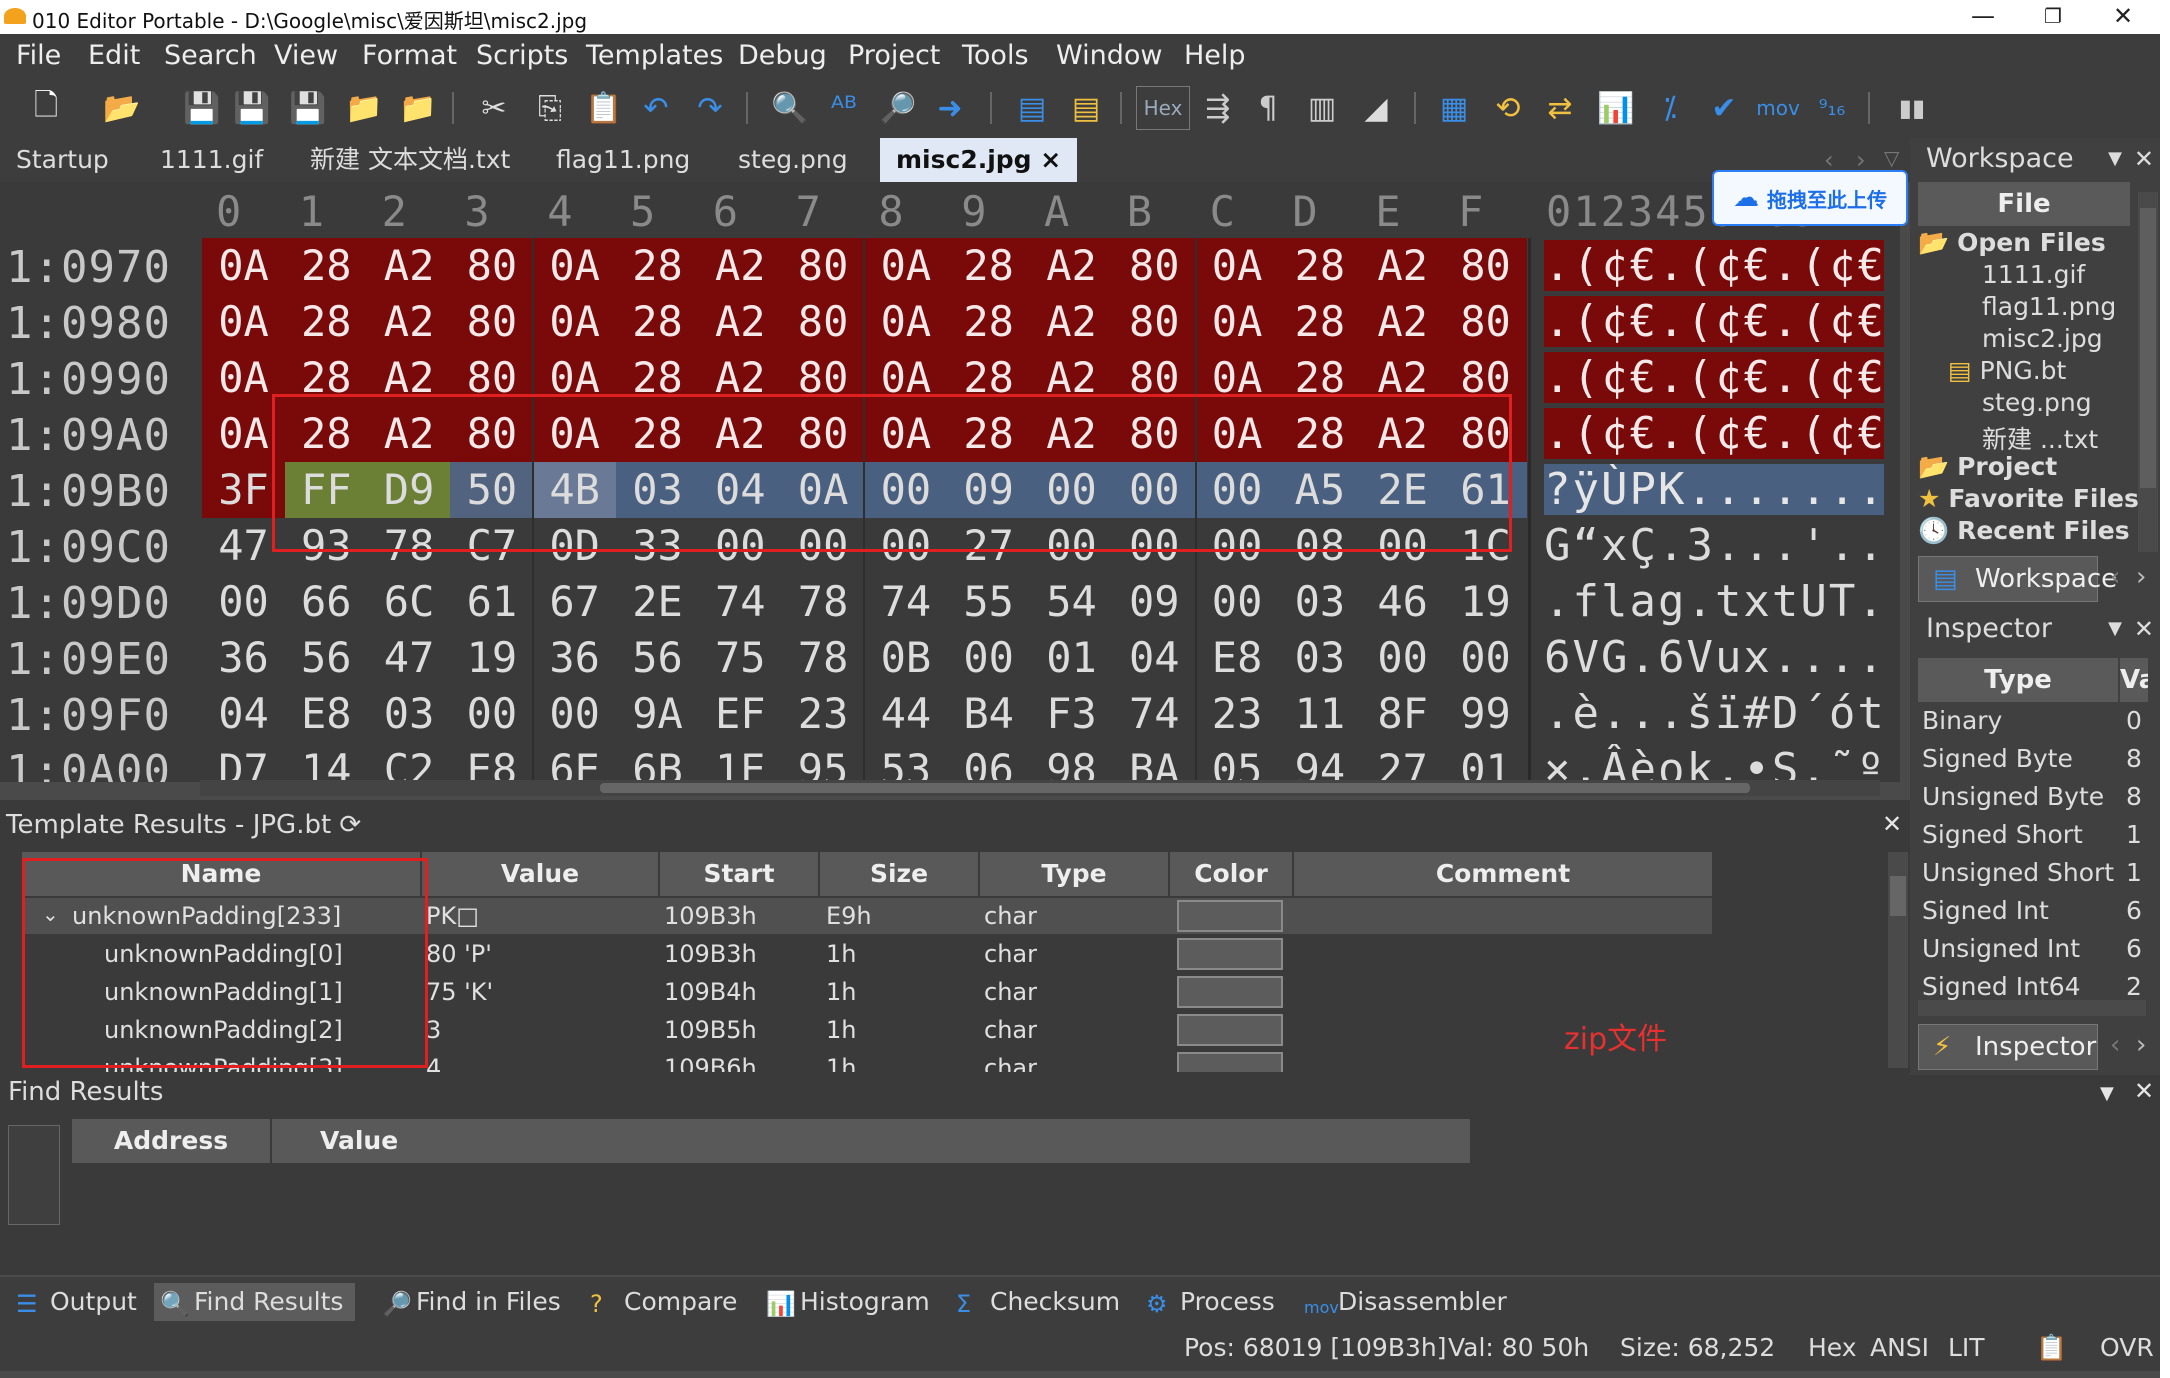  What do you see at coordinates (1319, 602) in the screenshot?
I see `hex-byte: 03` at bounding box center [1319, 602].